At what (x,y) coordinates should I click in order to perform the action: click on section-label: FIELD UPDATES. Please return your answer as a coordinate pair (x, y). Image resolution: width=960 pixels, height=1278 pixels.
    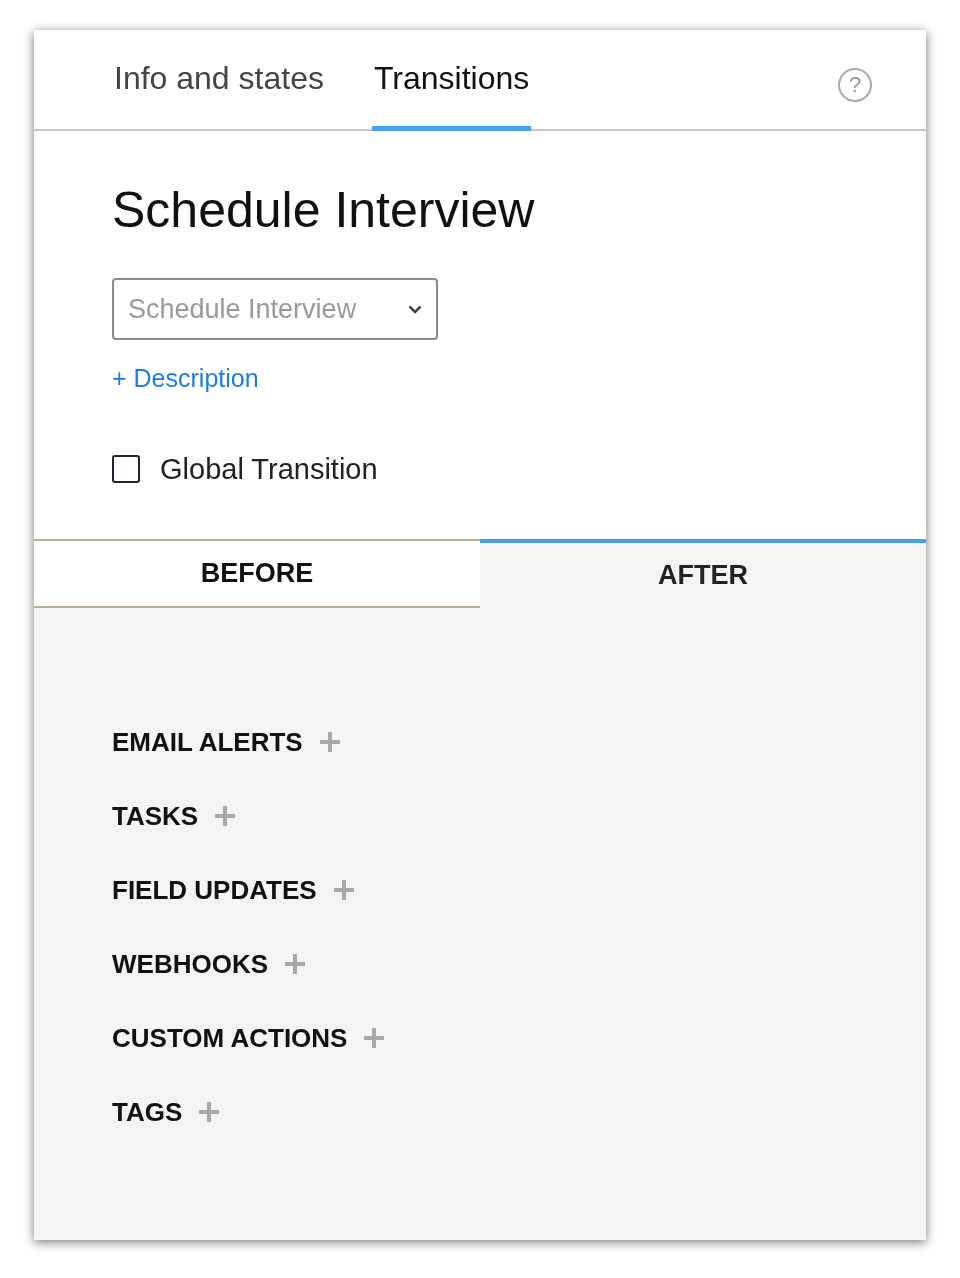
    Looking at the image, I should click on (214, 890).